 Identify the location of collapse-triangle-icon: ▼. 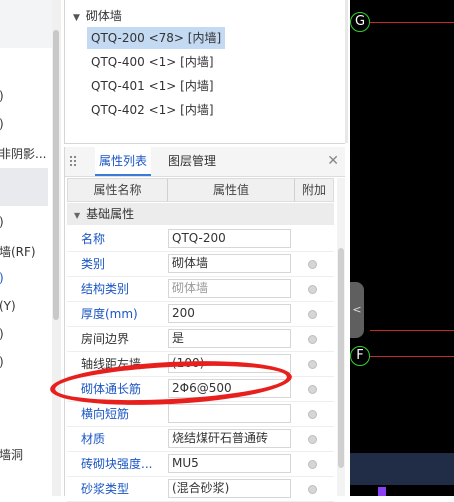
(77, 215).